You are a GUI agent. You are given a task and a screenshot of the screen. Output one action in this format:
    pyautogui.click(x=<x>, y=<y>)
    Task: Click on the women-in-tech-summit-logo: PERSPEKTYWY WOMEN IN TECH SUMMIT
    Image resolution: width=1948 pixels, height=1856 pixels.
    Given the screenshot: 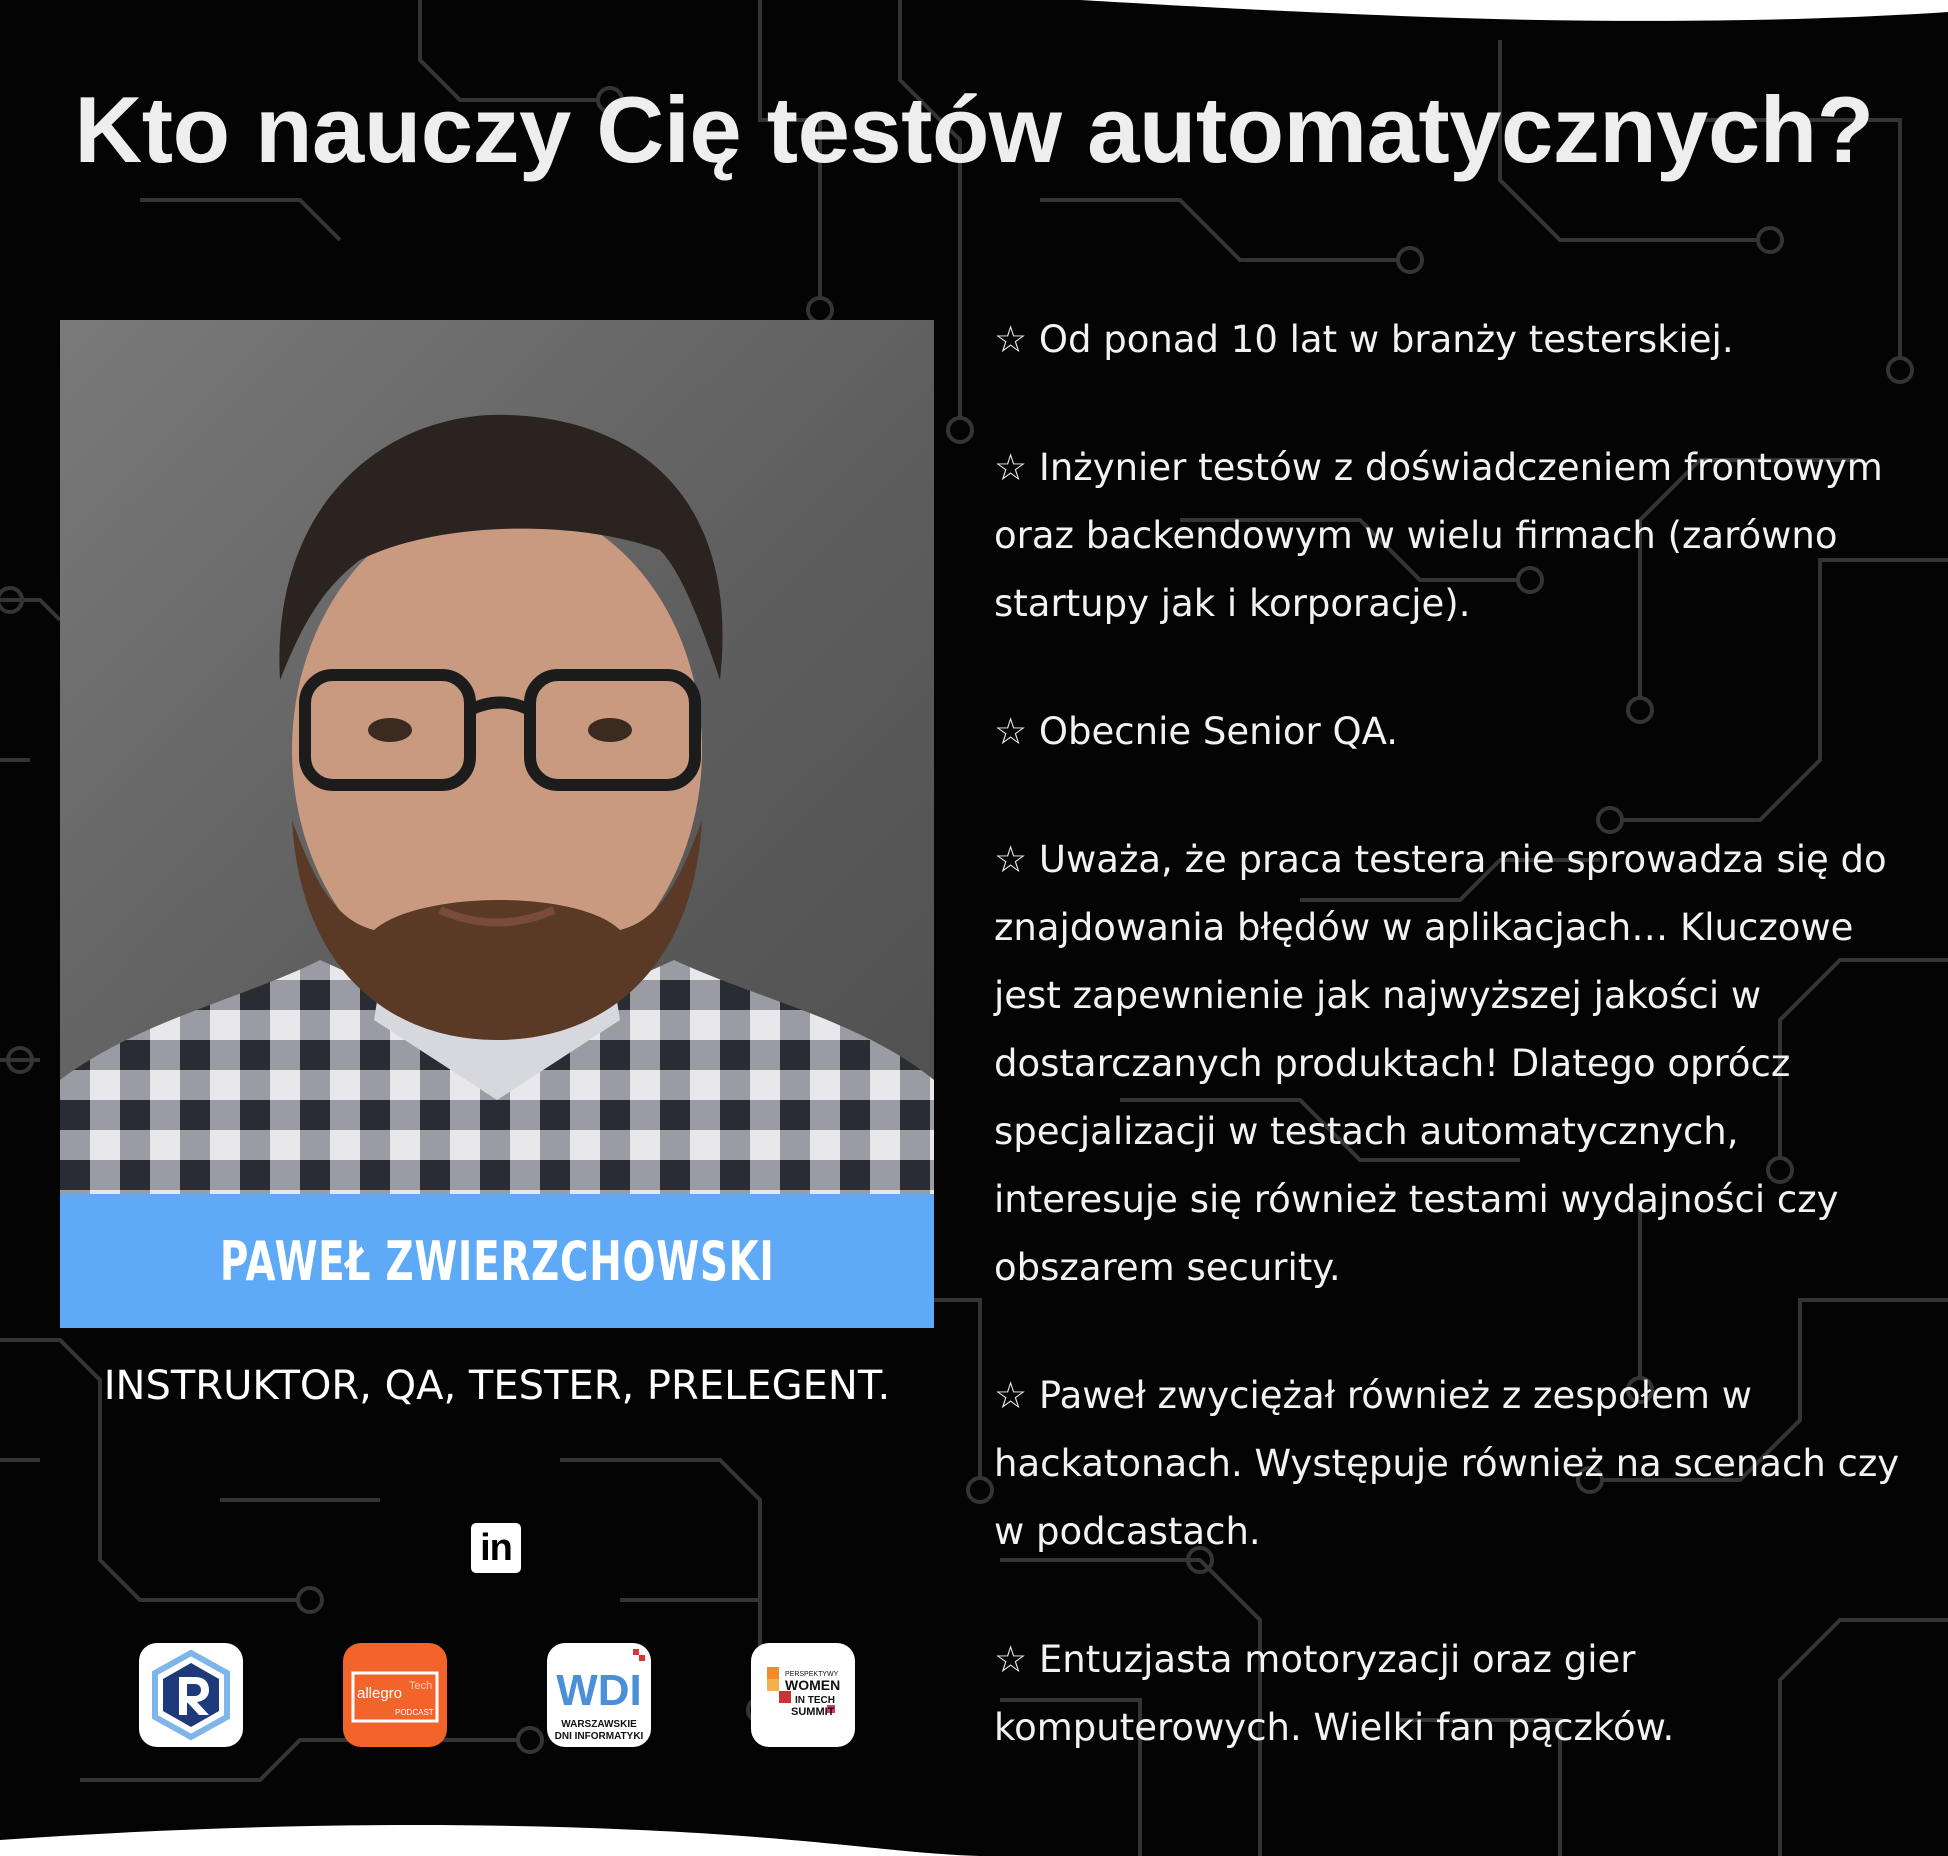 What is the action you would take?
    pyautogui.click(x=803, y=1695)
    